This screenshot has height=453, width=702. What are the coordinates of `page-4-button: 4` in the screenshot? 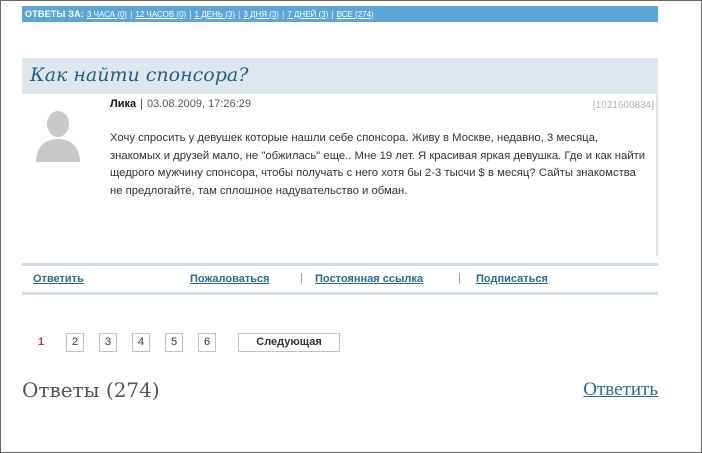 It's located at (141, 342).